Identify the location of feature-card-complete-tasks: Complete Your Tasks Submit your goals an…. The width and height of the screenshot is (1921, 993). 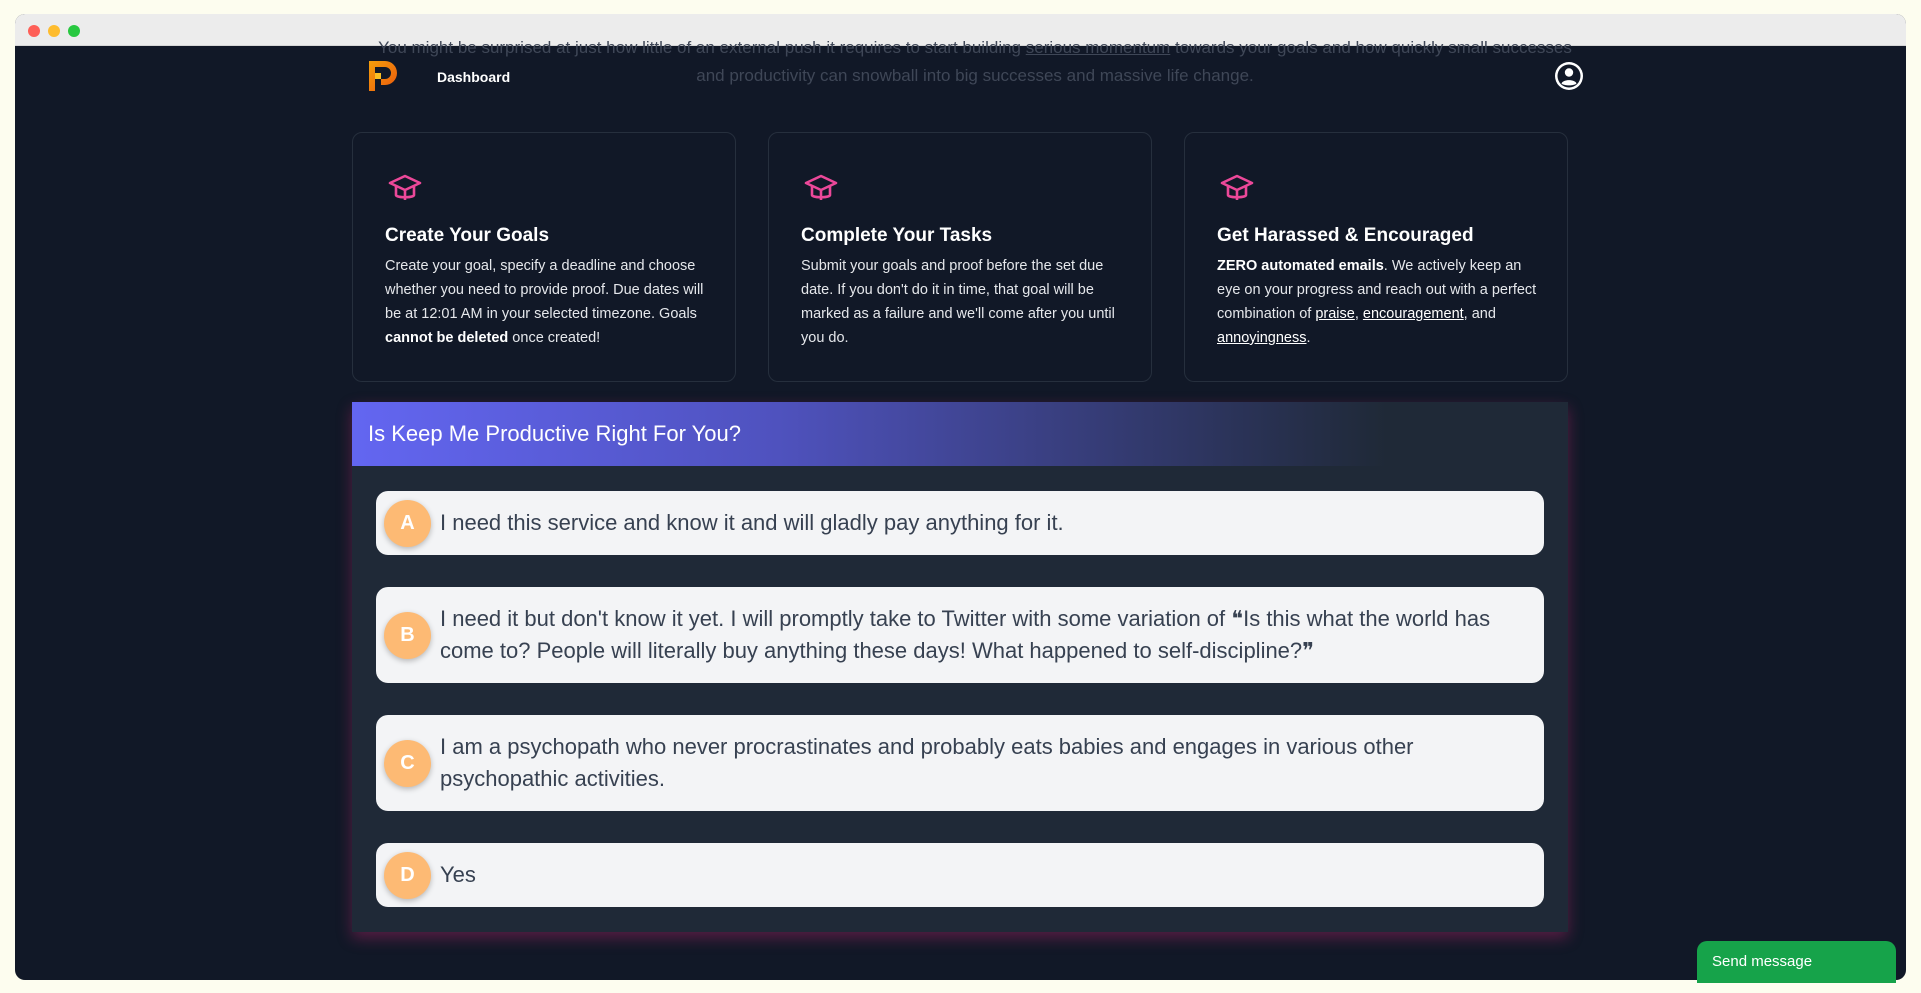
(960, 257).